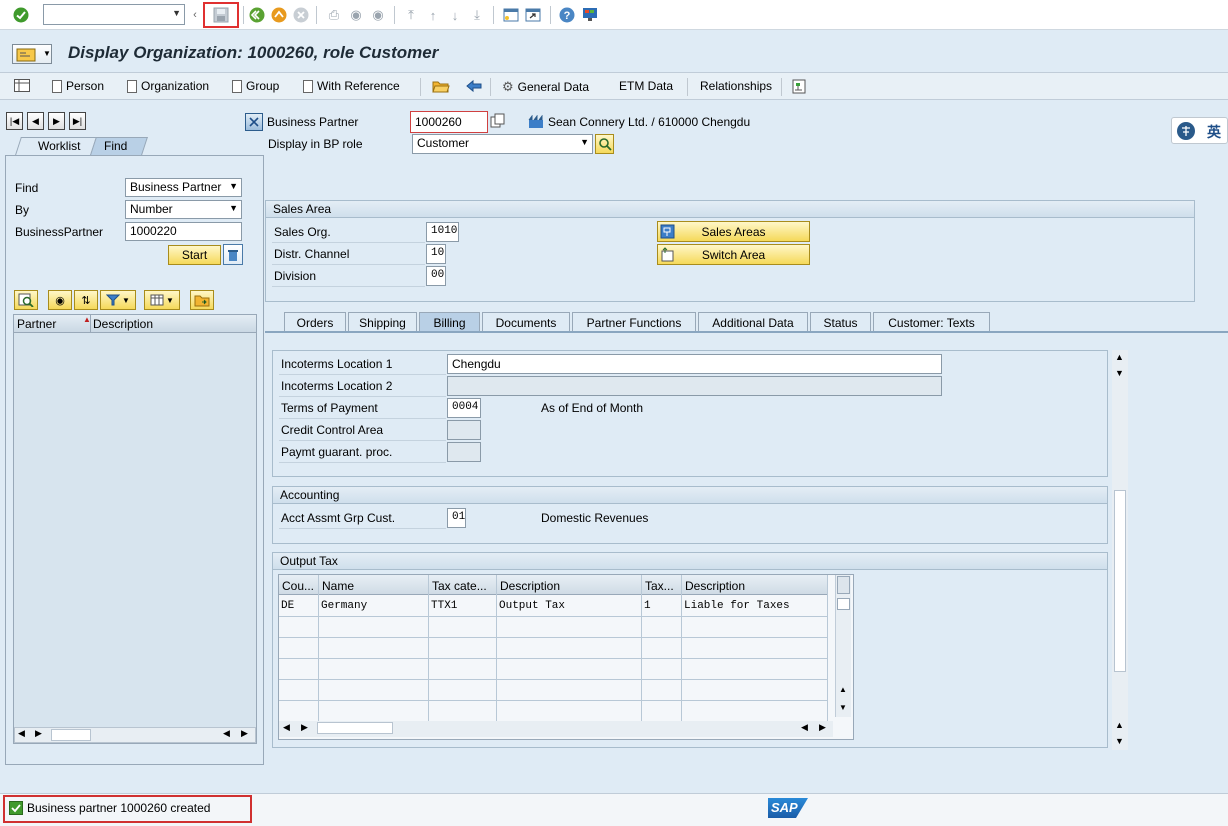 Image resolution: width=1228 pixels, height=826 pixels. What do you see at coordinates (545, 87) in the screenshot?
I see `general-data-button: ⚙ General Data` at bounding box center [545, 87].